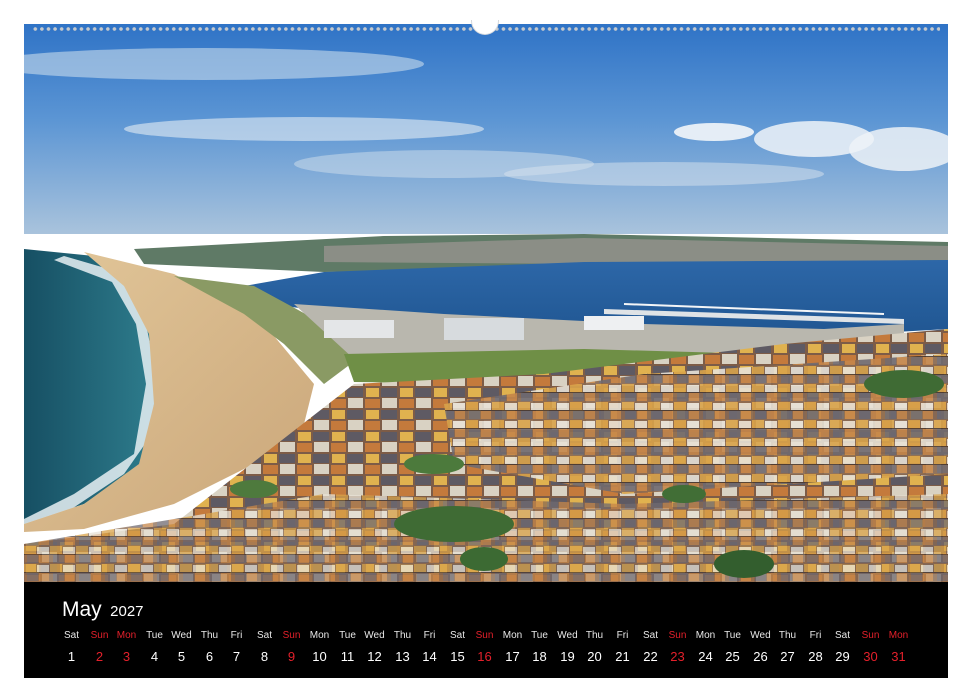 The width and height of the screenshot is (971, 700). I want to click on day-number: 9, so click(291, 656).